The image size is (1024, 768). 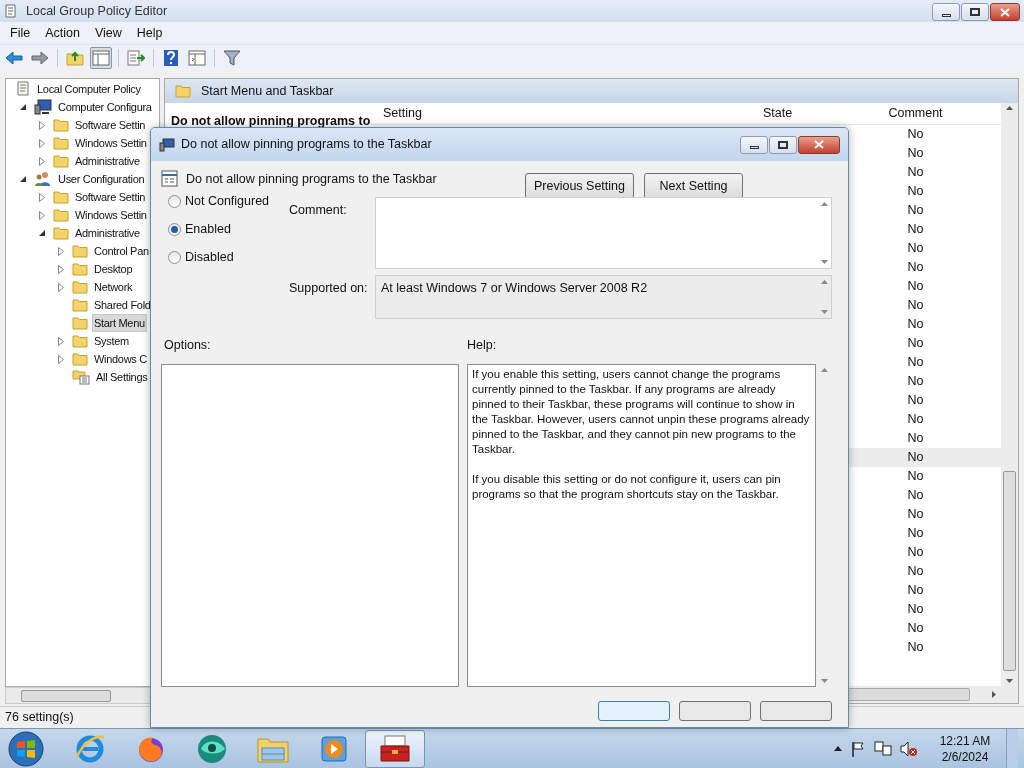 What do you see at coordinates (149, 33) in the screenshot?
I see `menu-item: Help` at bounding box center [149, 33].